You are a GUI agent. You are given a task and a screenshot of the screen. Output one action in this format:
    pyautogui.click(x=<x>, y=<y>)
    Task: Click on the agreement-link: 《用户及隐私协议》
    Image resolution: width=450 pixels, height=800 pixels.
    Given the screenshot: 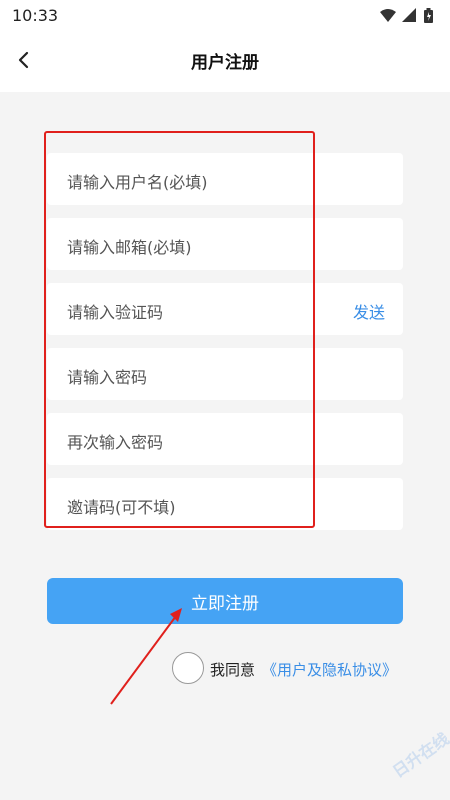 What is the action you would take?
    pyautogui.click(x=329, y=669)
    